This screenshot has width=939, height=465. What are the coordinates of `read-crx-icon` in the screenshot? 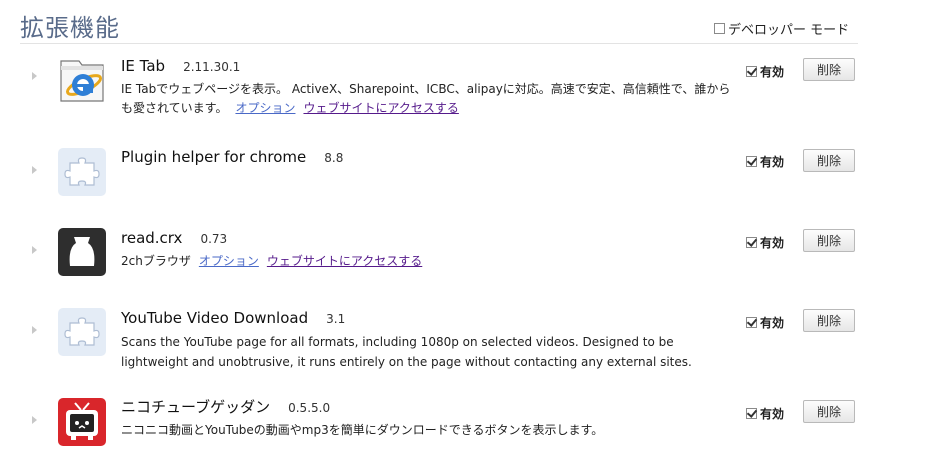 It's located at (82, 252).